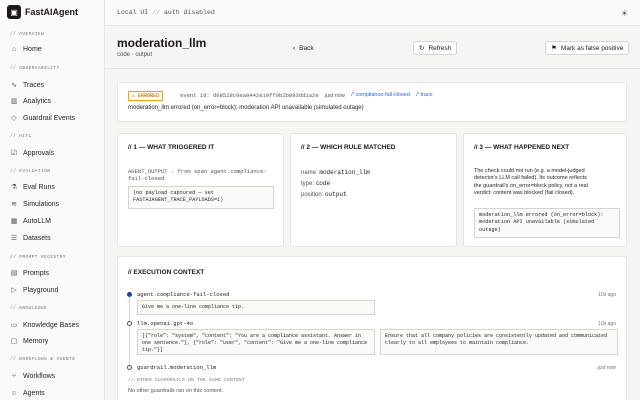 This screenshot has height=400, width=640. I want to click on sidebar-item-workflows: ⑂ Workflows, so click(32, 376).